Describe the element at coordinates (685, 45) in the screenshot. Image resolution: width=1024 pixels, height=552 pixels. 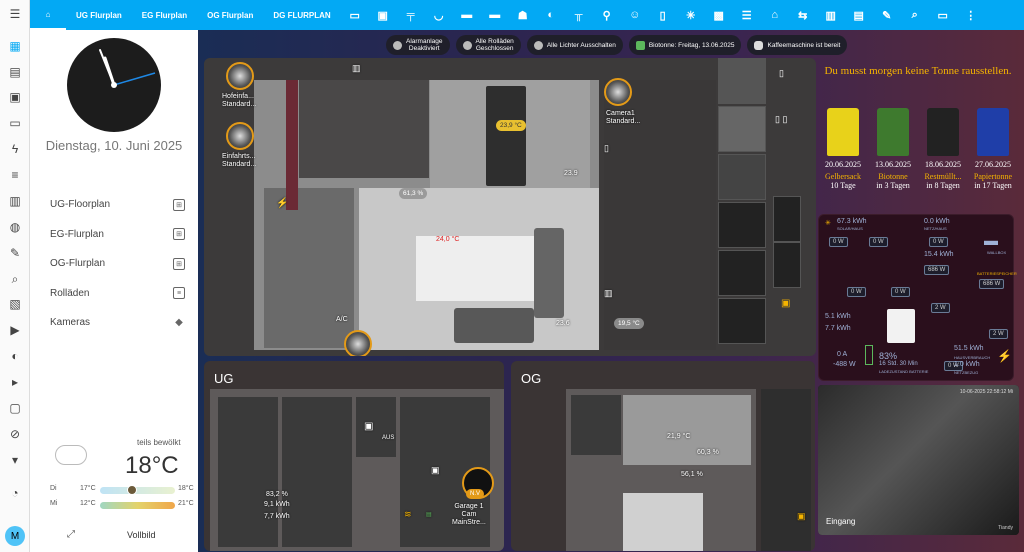
I see `chip-biotonne: Biotonne: Freitag, 13.06.2025` at that location.